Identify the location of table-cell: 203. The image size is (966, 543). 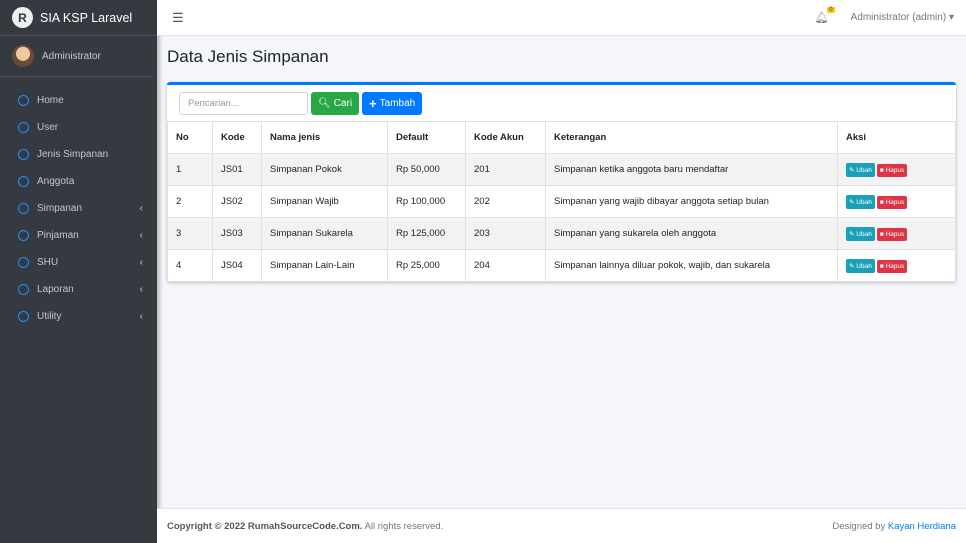
(505, 233).